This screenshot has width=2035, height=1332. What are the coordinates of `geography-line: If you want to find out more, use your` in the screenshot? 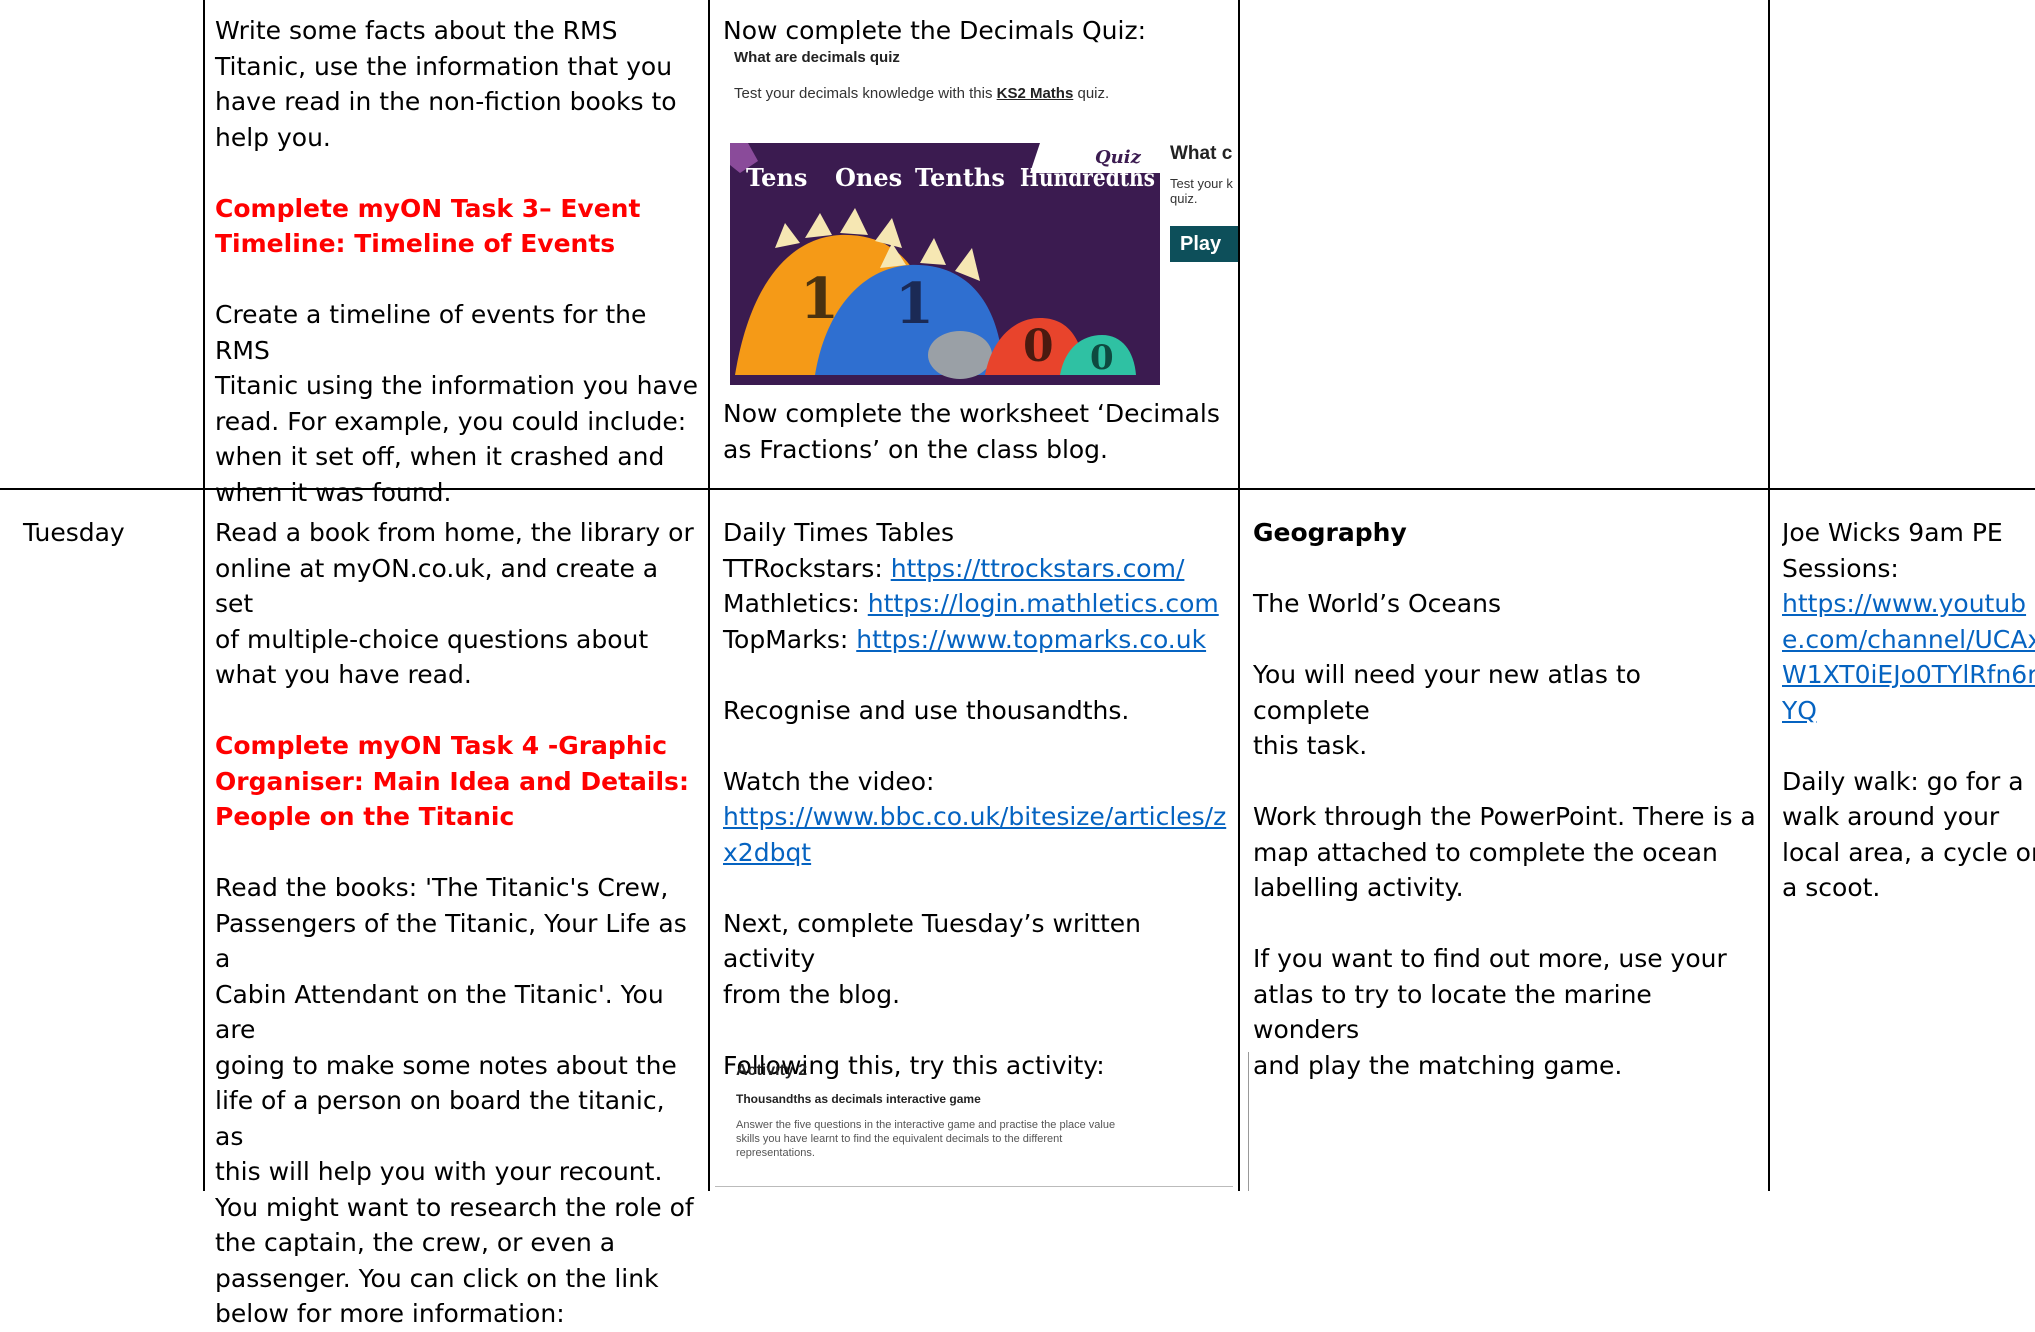 It's located at (1490, 958).